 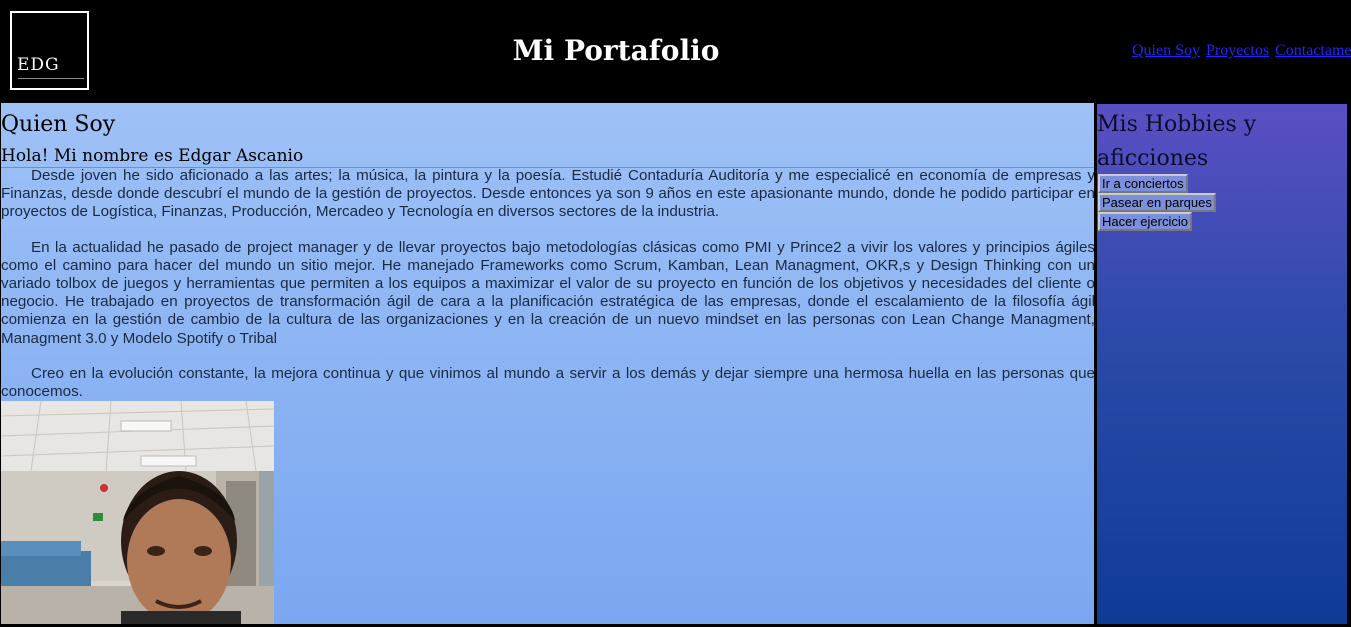 I want to click on page-title: Mi Portafolio, so click(x=616, y=50).